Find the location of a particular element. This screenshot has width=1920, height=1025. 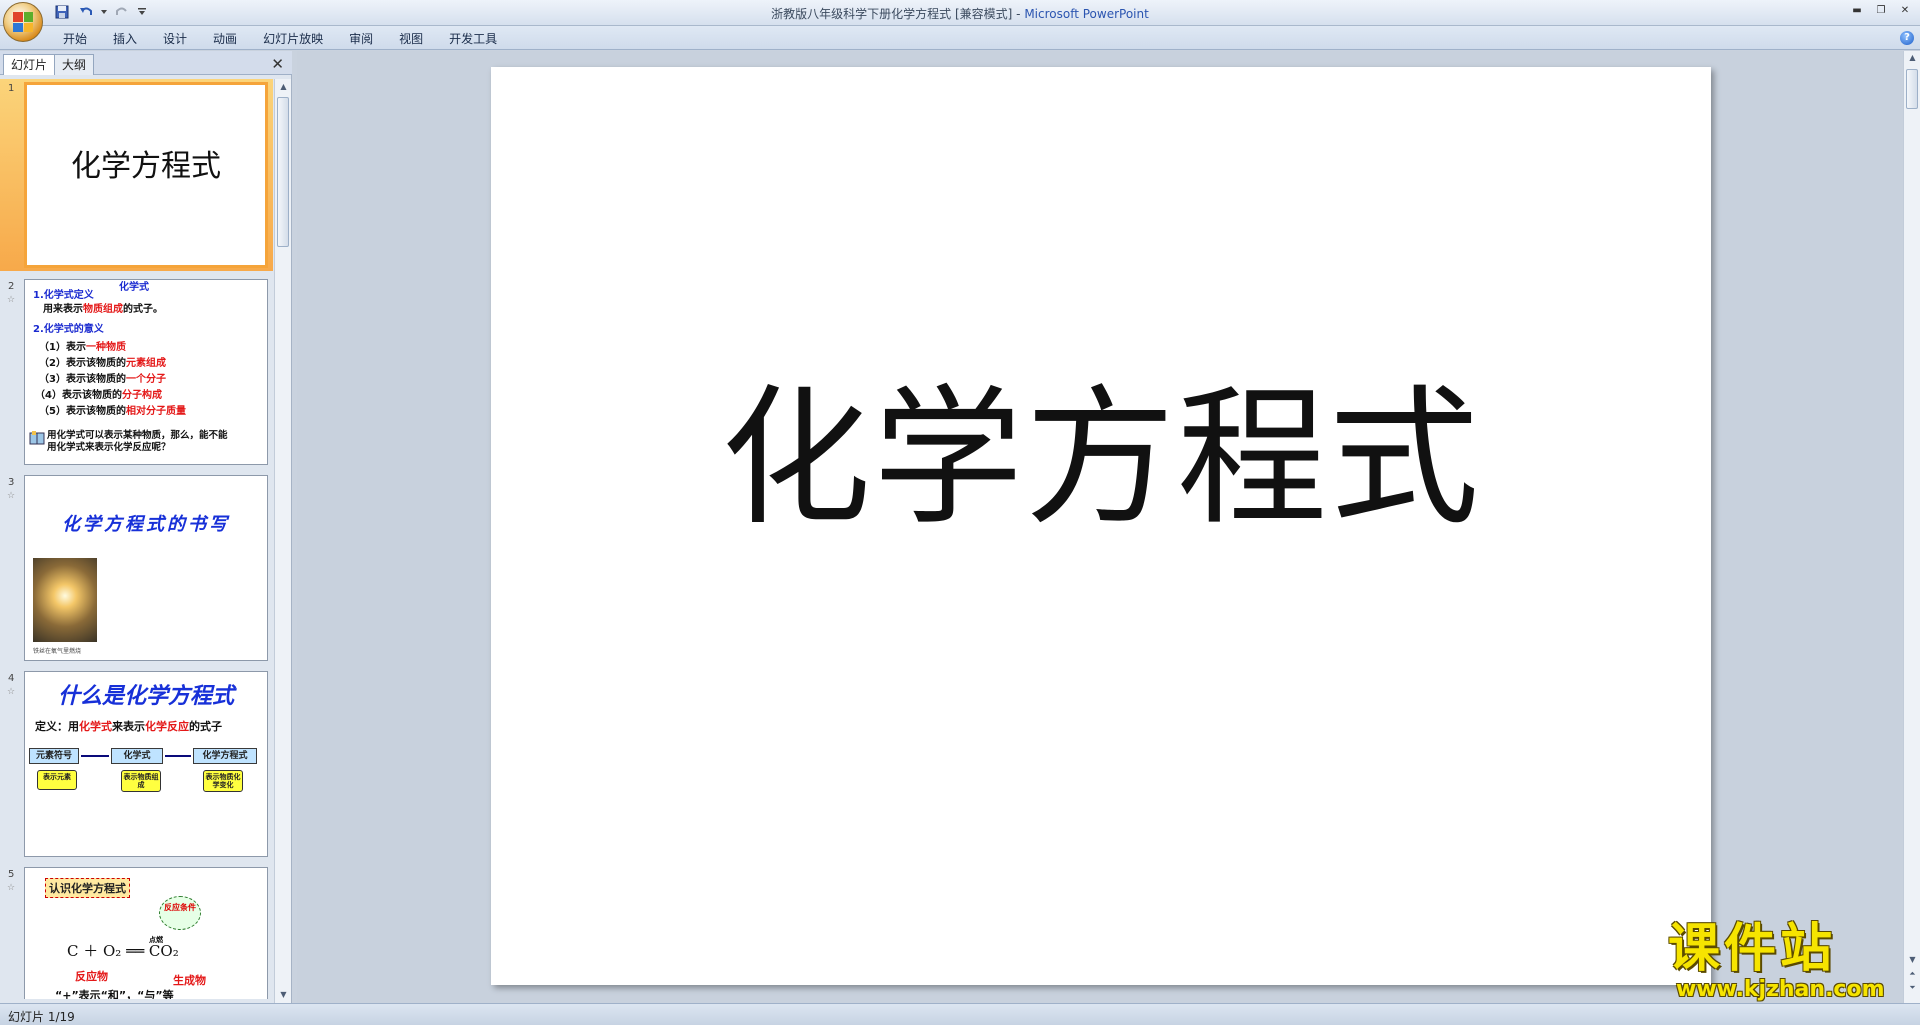

text: 用来表示 is located at coordinates (63, 309).